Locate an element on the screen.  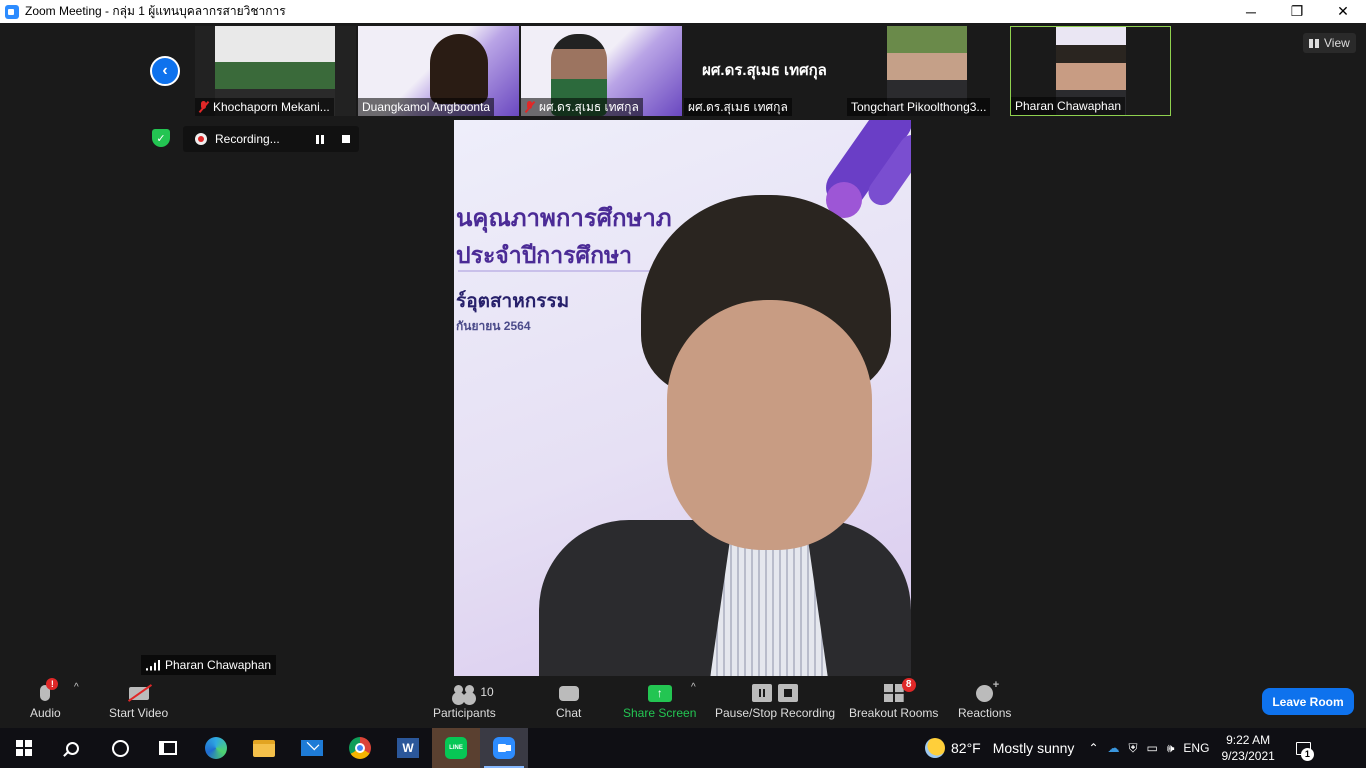
stop-recording-button is located at coordinates (346, 139).